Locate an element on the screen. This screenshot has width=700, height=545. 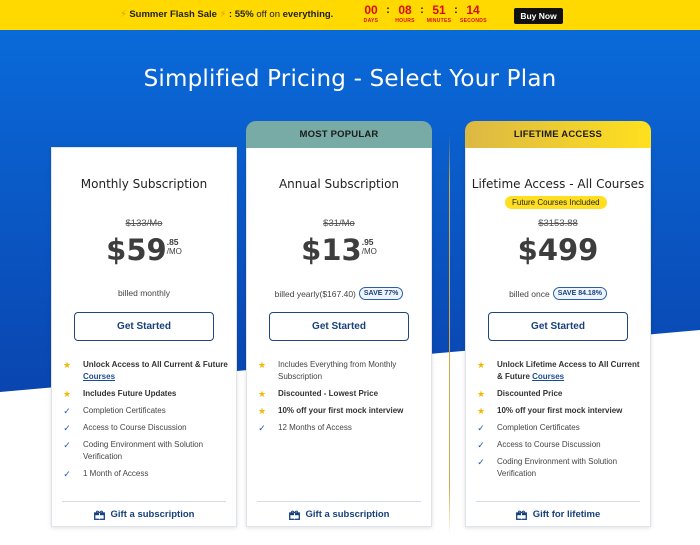
lifetime-access-header: LIFETIME ACCESS is located at coordinates (558, 134).